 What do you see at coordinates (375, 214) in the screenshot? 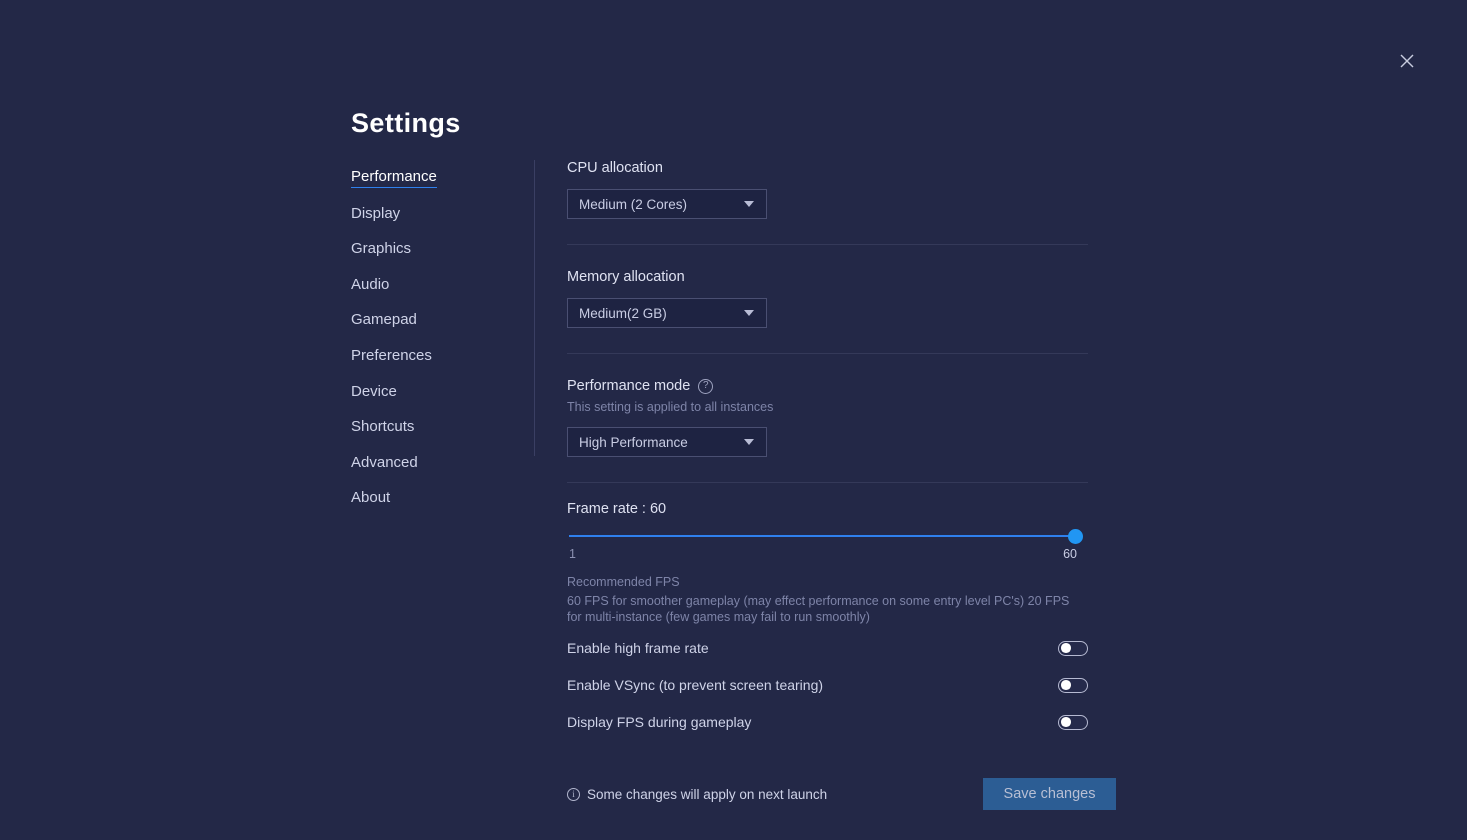
I see `sidebar-item-display: Display` at bounding box center [375, 214].